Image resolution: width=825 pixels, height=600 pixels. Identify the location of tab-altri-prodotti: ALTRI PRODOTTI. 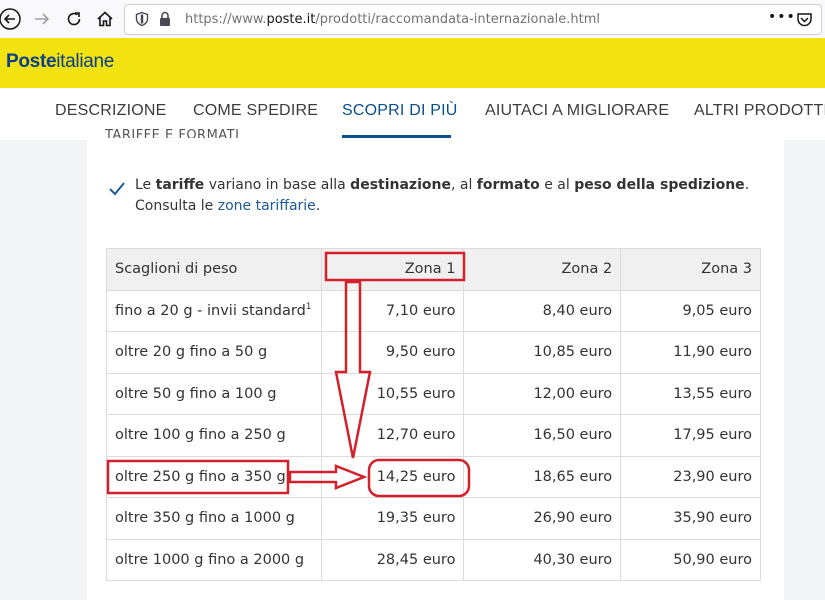
(759, 111).